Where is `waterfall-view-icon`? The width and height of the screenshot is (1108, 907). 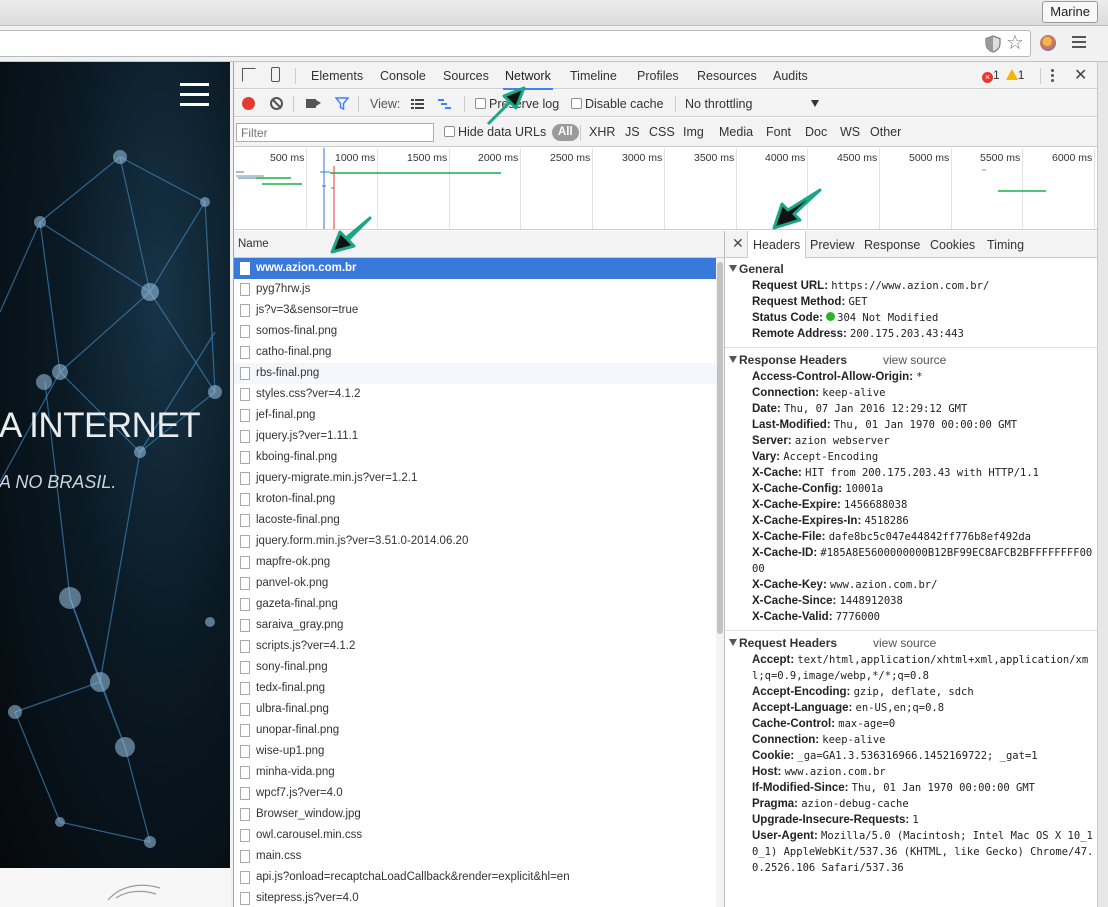
waterfall-view-icon is located at coordinates (444, 104).